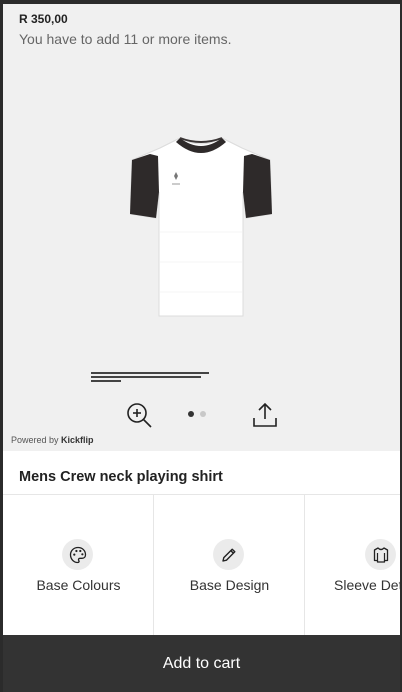 This screenshot has width=402, height=692. I want to click on share-button, so click(265, 415).